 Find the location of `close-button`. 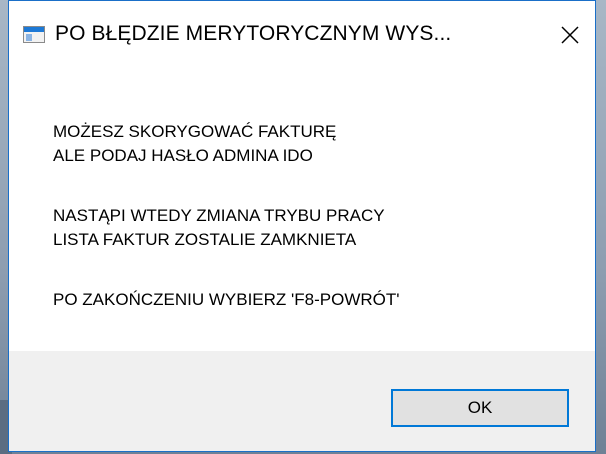

close-button is located at coordinates (570, 35).